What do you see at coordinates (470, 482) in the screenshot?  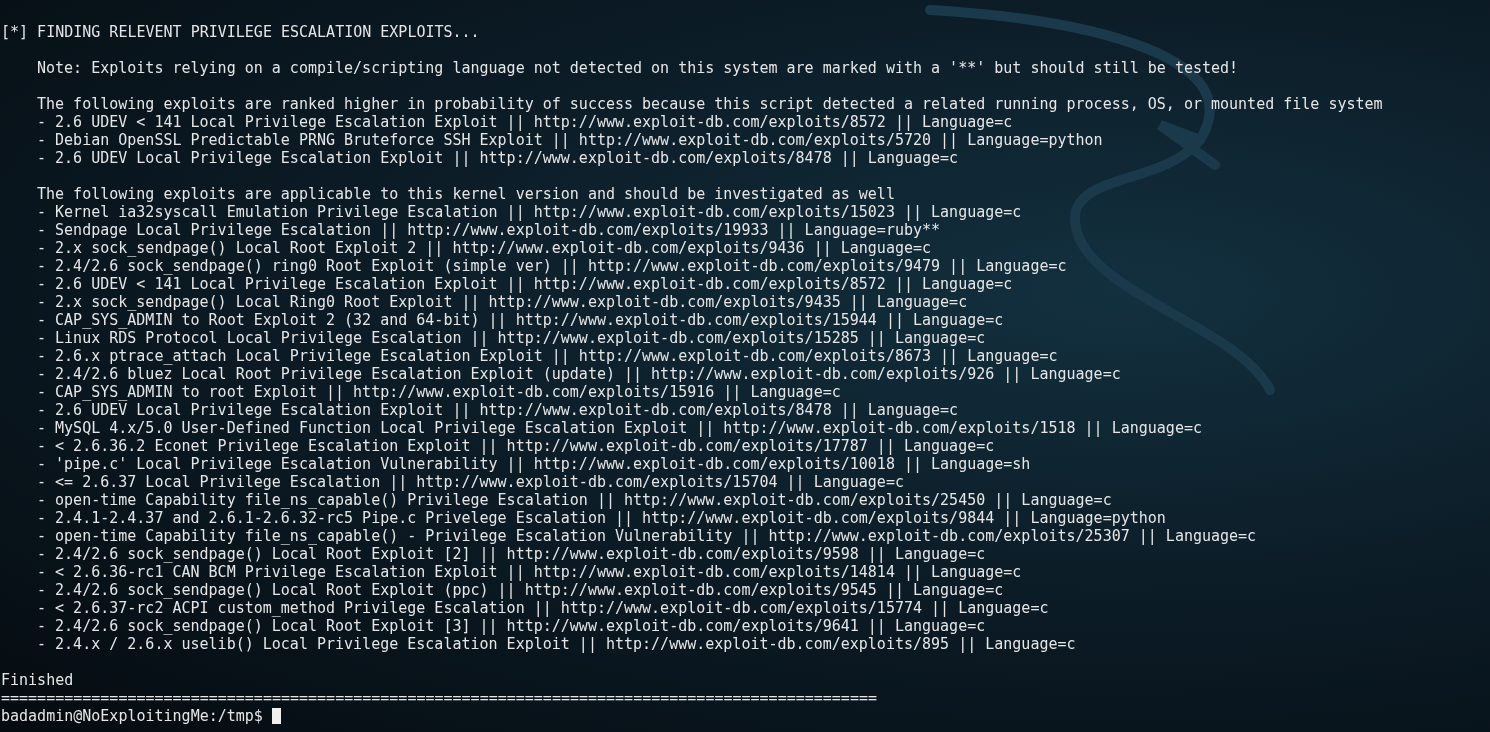 I see `exploit-line: - <= 2.6.37 Local Privilege Escalation || http://www.exploit-db.com/exploits/15704 || Language=c` at bounding box center [470, 482].